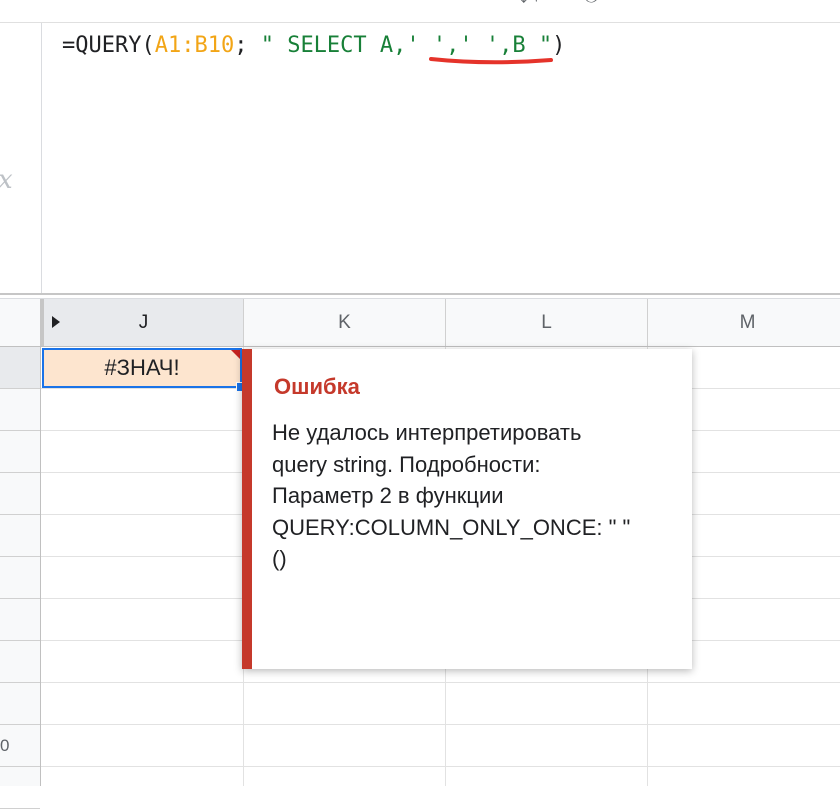  Describe the element at coordinates (491, 61) in the screenshot. I see `red-underline-annotation` at that location.